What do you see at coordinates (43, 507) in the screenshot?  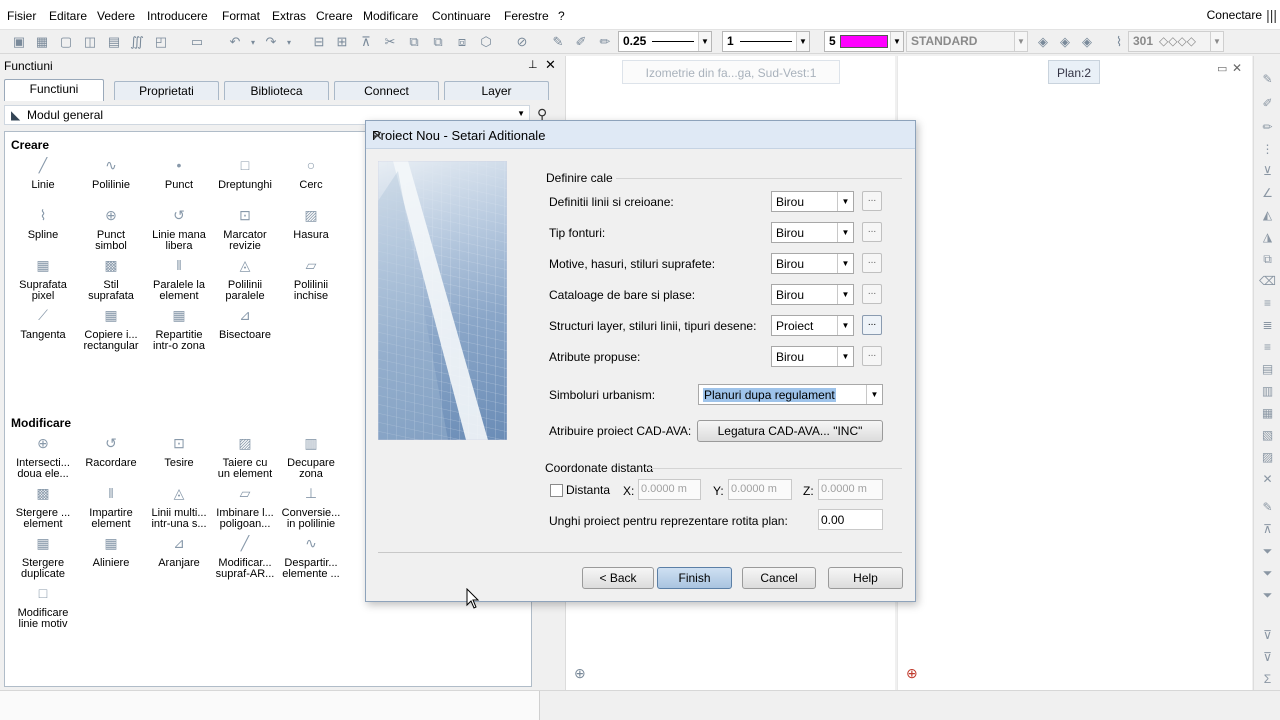 I see `tool-item: ▩ Stergere ... element` at bounding box center [43, 507].